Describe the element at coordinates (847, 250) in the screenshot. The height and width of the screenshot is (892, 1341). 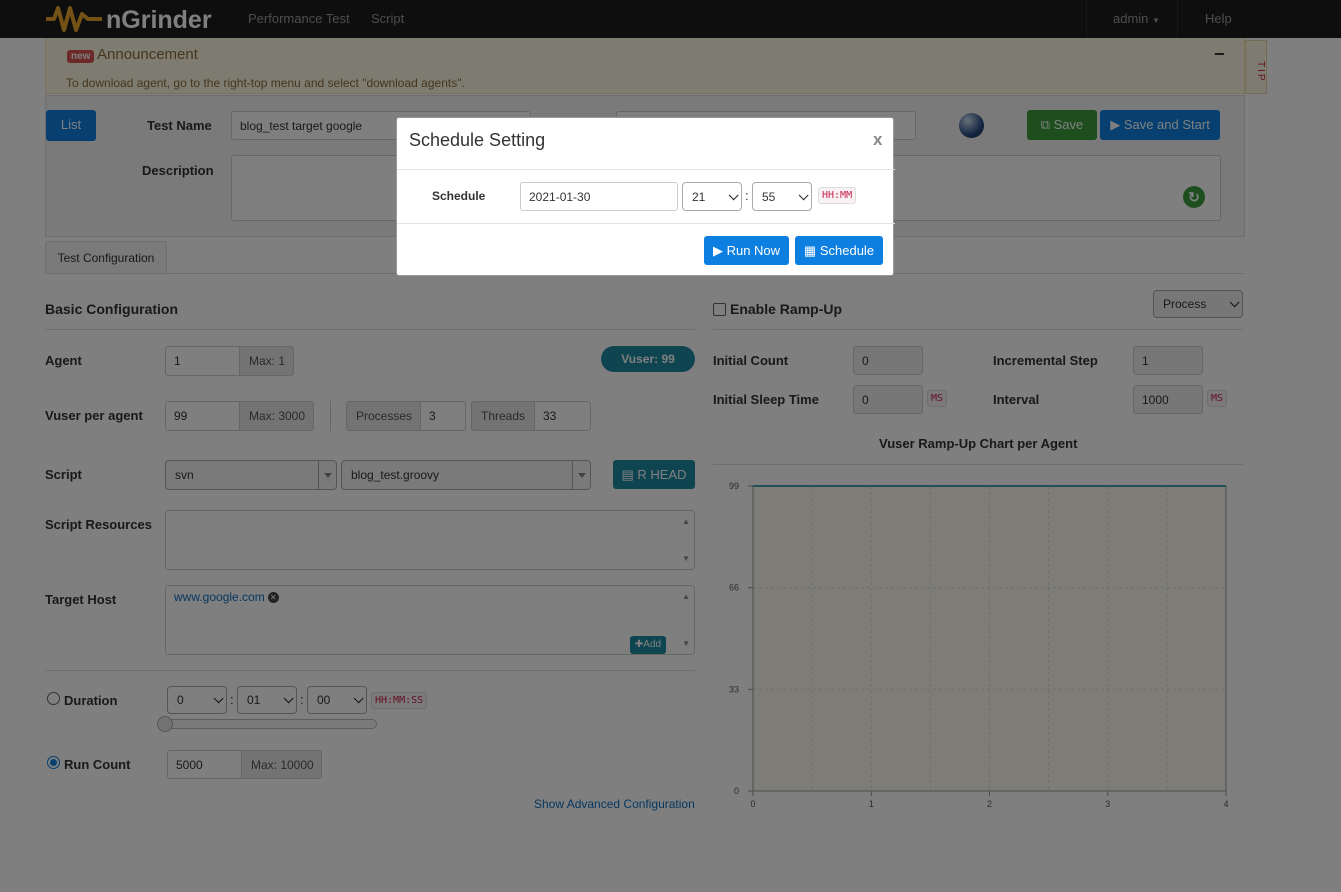
I see `schedule-button-label: Schedule` at that location.